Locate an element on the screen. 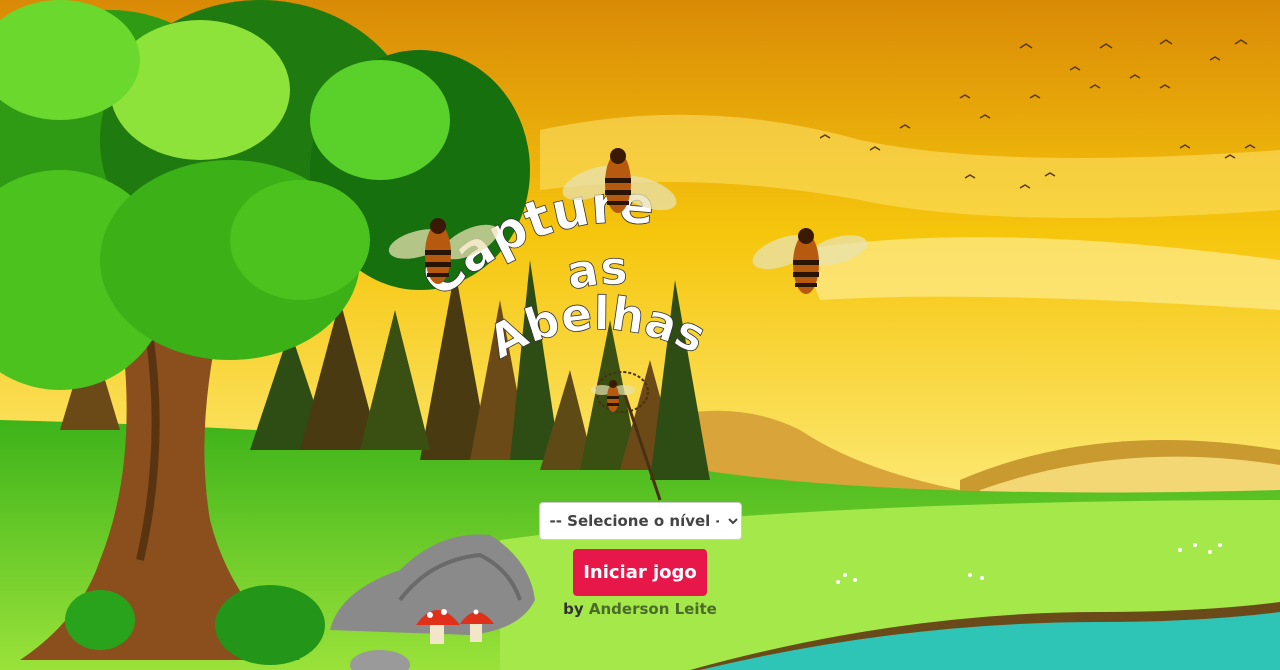 This screenshot has height=670, width=1280. title-line-3: Abelhas is located at coordinates (597, 327).